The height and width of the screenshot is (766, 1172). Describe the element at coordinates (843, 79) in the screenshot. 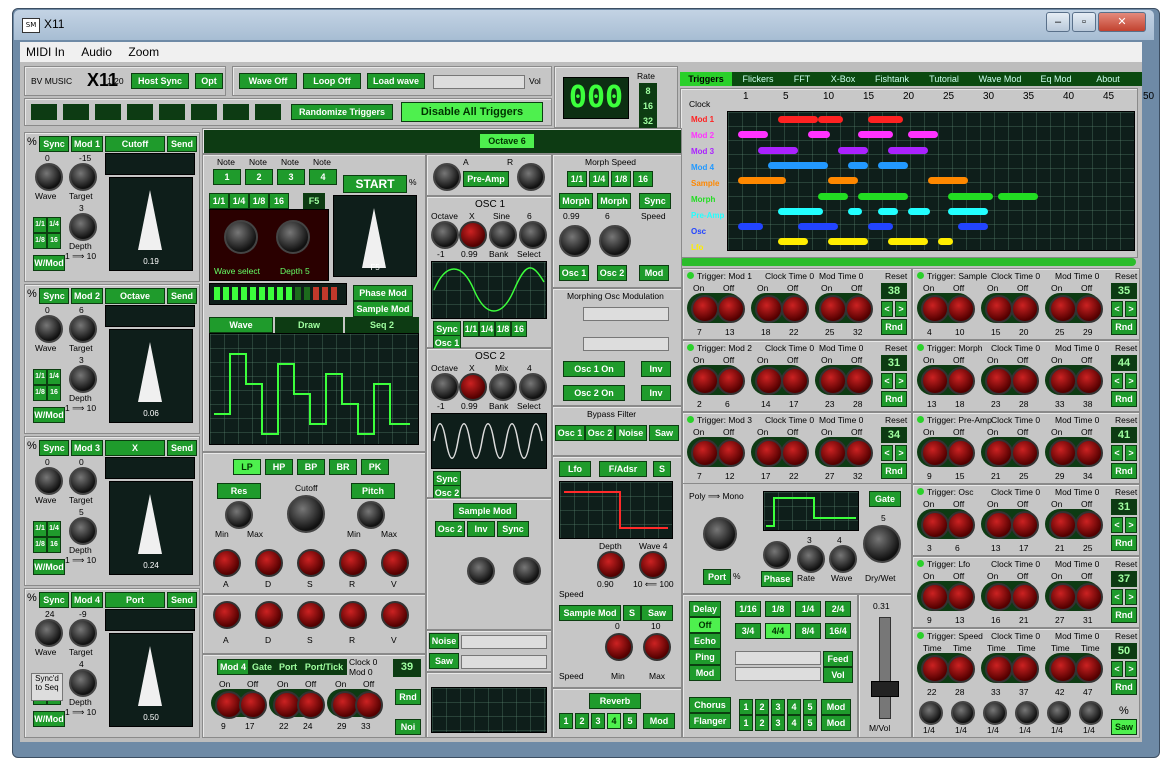

I see `tab-xbox: X-Box` at that location.